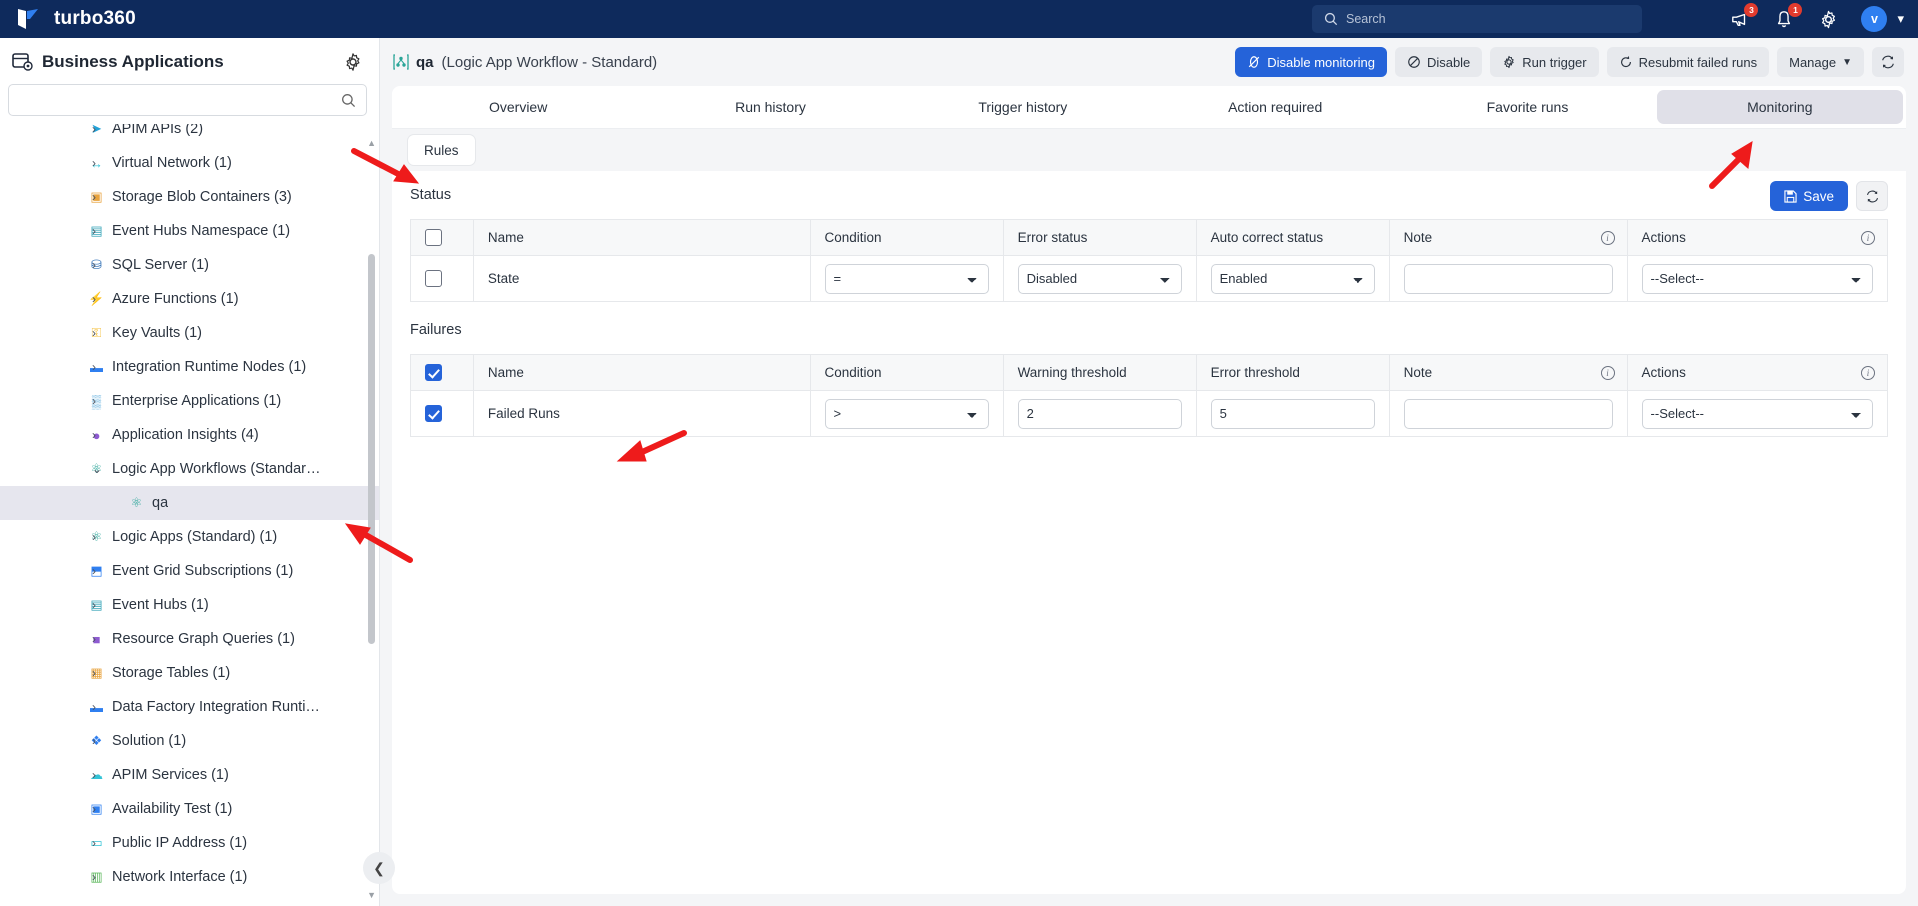 This screenshot has height=906, width=1918. Describe the element at coordinates (189, 605) in the screenshot. I see `tree-item-event-hubs-1: › ▤ Event Hubs (1)` at that location.